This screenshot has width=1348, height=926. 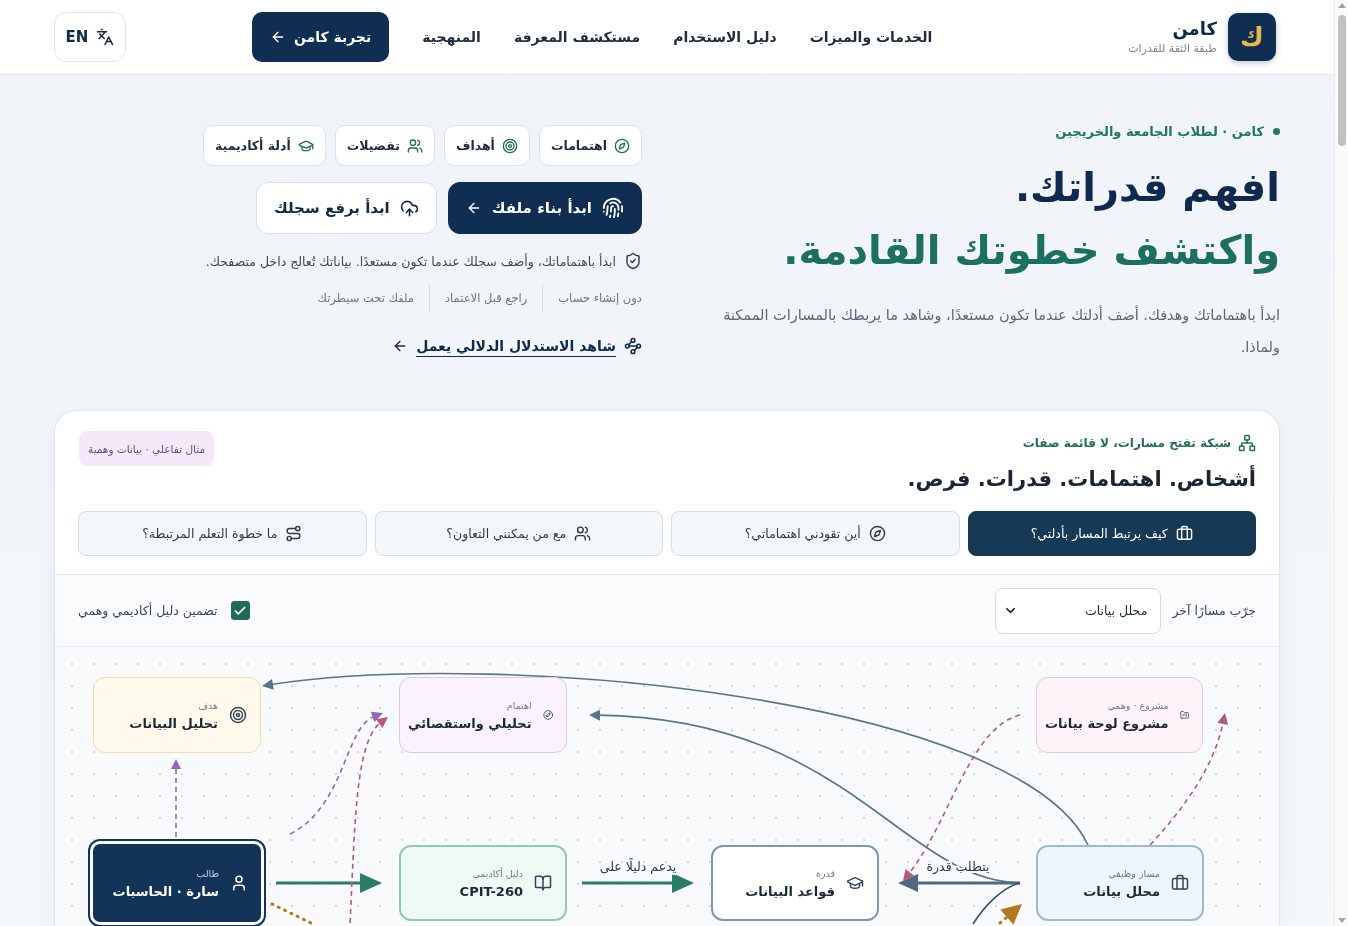 What do you see at coordinates (790, 891) in the screenshot?
I see `node-title: قواعد البيانات` at bounding box center [790, 891].